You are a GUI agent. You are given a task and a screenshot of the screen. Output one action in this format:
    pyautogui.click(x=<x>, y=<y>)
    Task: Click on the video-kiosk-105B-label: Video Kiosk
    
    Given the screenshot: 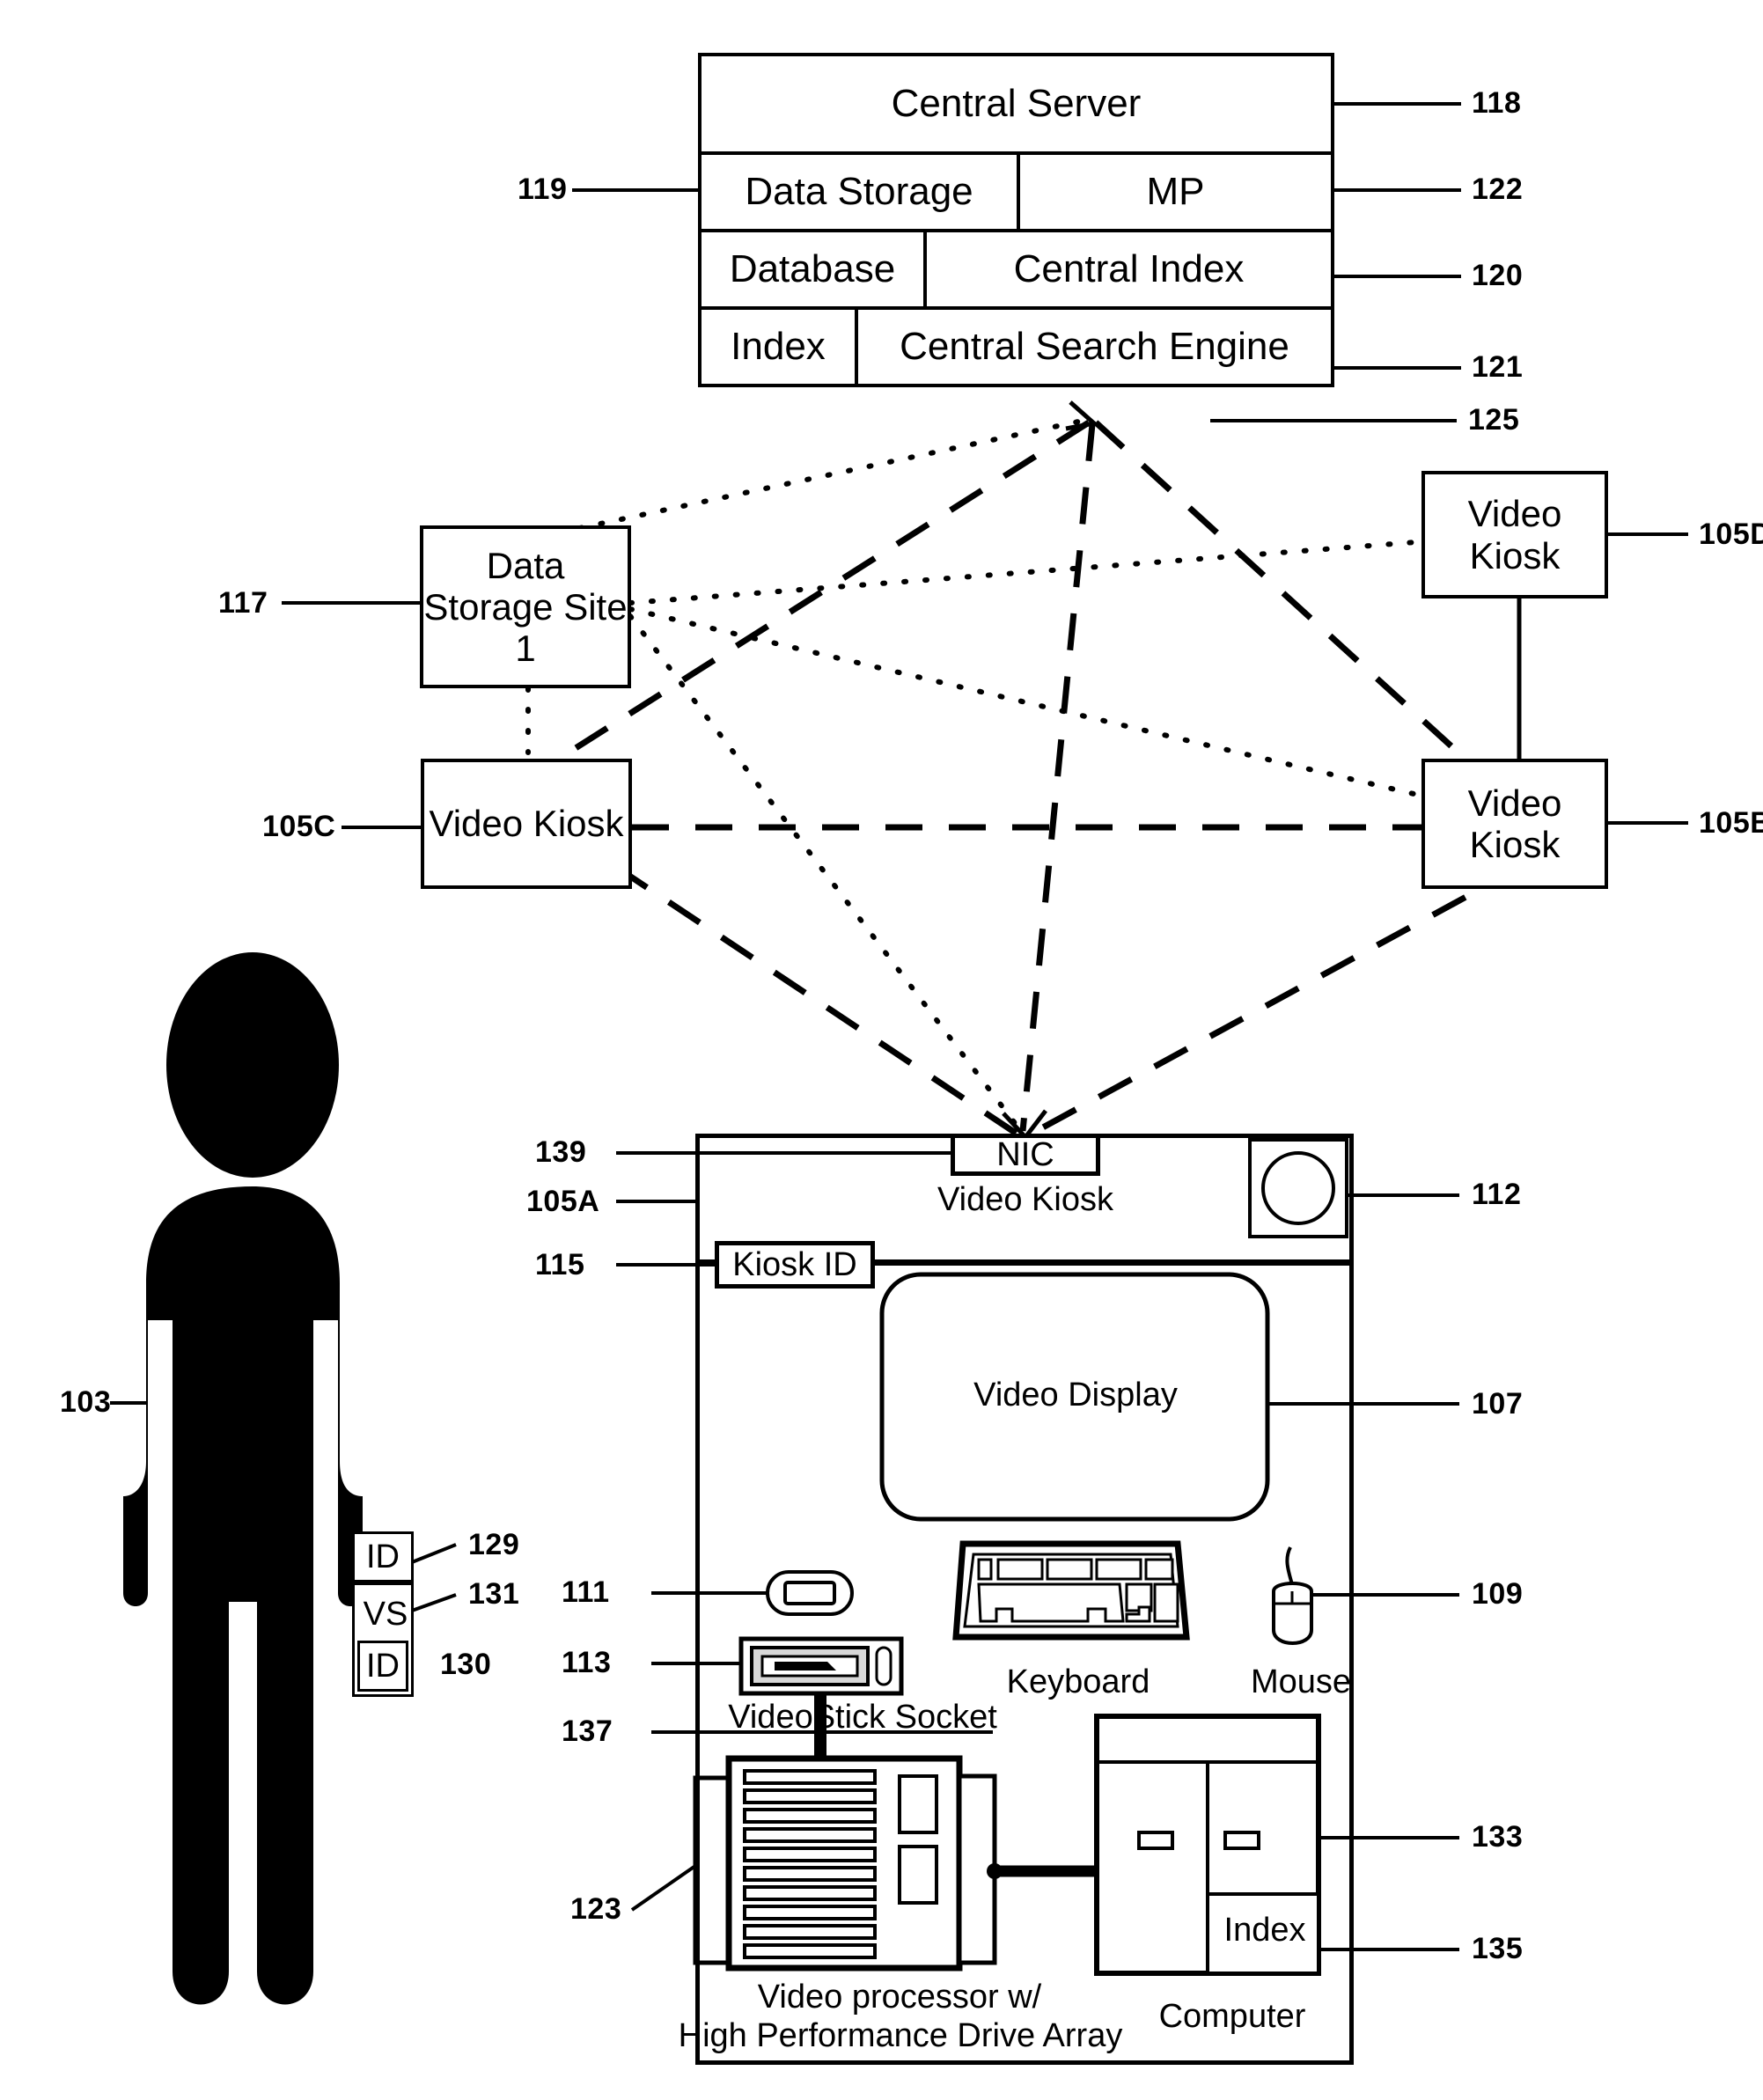 What is the action you would take?
    pyautogui.click(x=1515, y=823)
    